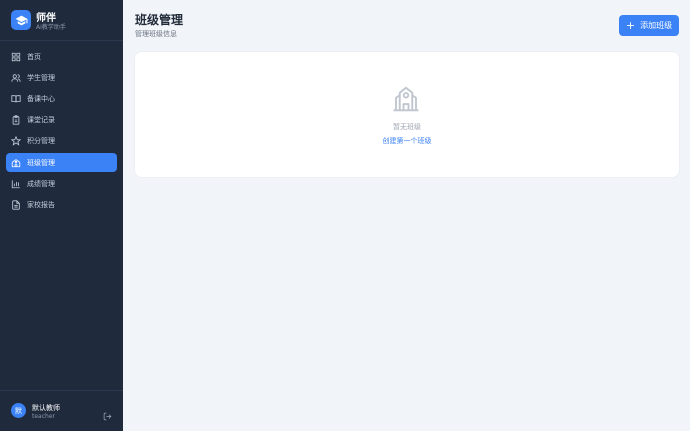  I want to click on sidebar-item-label: 积分管理, so click(41, 140).